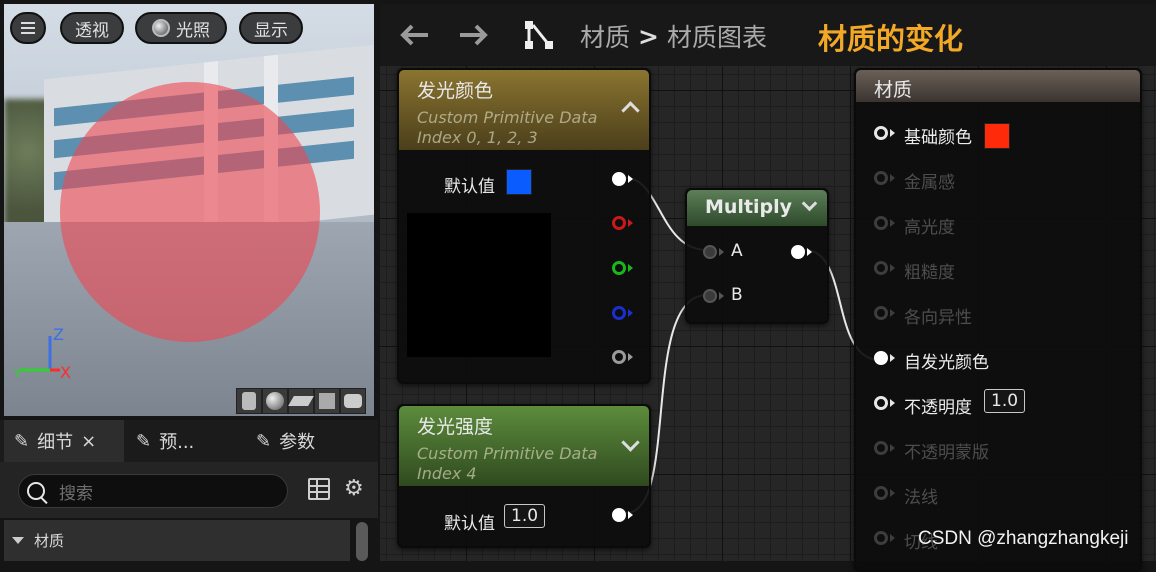 The image size is (1156, 572). Describe the element at coordinates (938, 318) in the screenshot. I see `input-pin-label: 各向异性` at that location.